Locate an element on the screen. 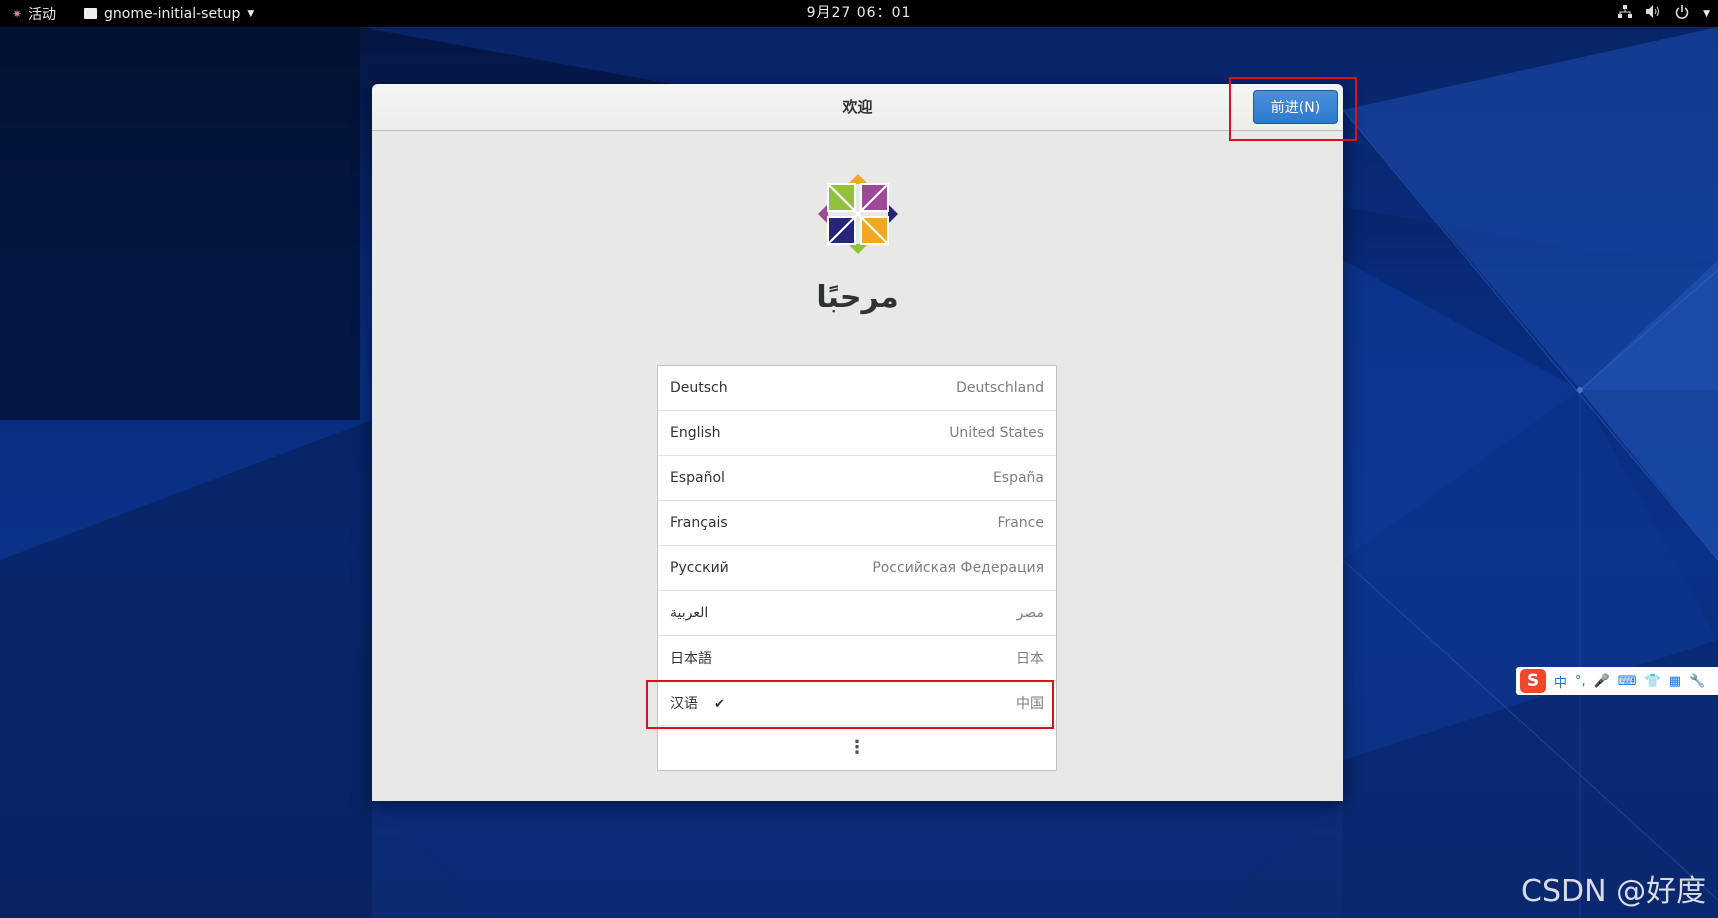  sogou-logo-icon: S is located at coordinates (1533, 681).